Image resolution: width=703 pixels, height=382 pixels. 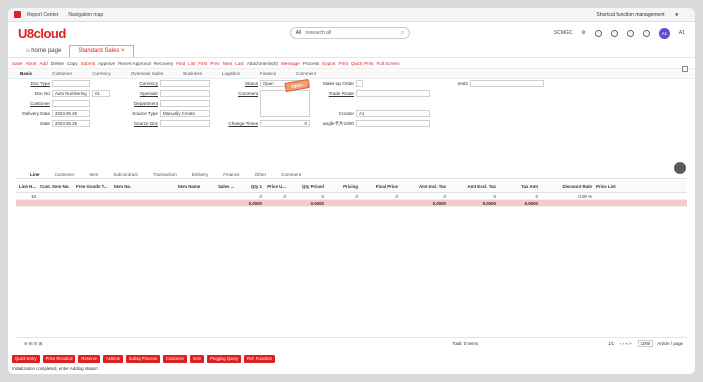 What do you see at coordinates (62, 73) in the screenshot?
I see `subtab-customer: Customer` at bounding box center [62, 73].